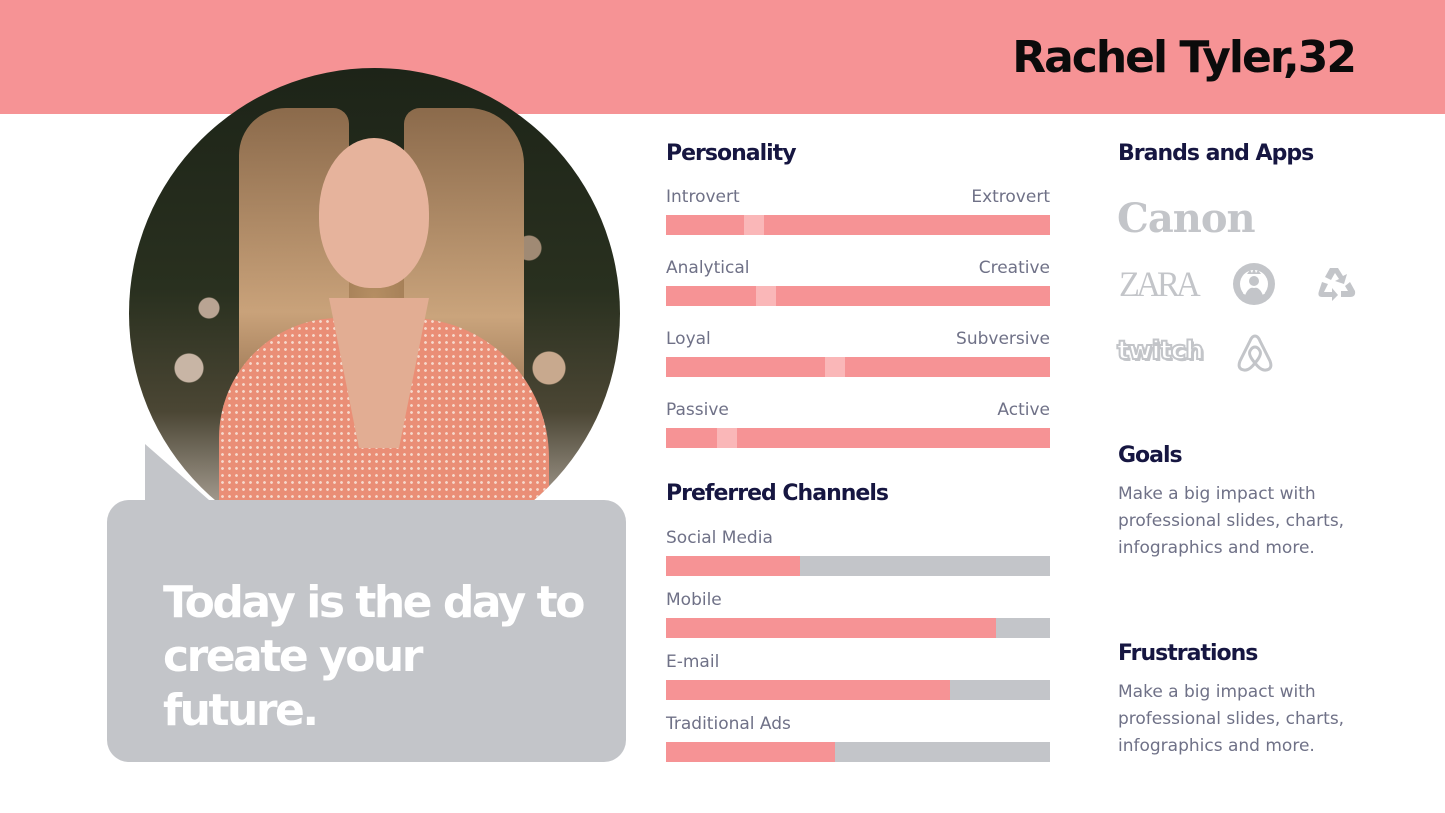 The width and height of the screenshot is (1445, 813). I want to click on trait-right-label: Extrovert, so click(1010, 197).